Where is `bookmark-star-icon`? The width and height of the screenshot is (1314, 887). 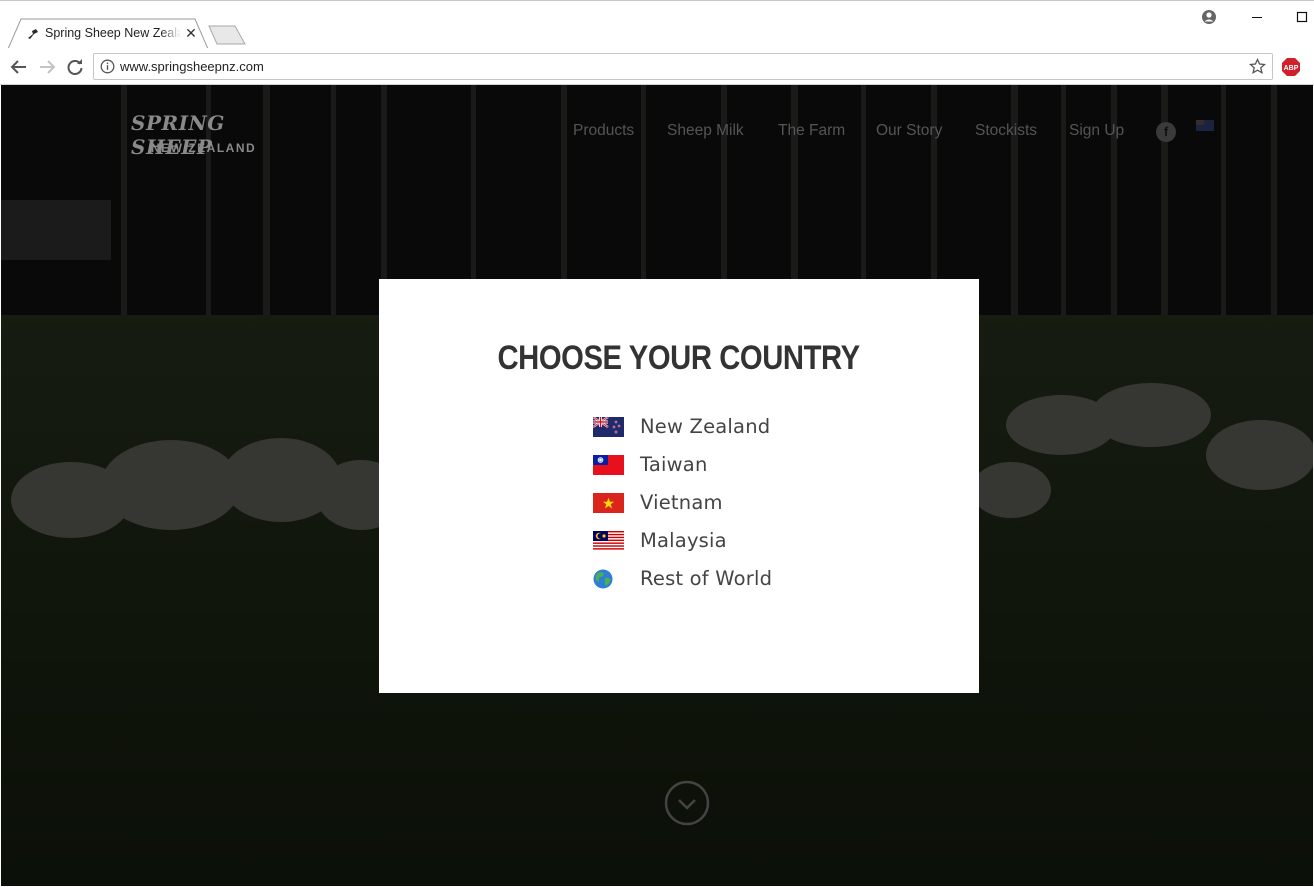
bookmark-star-icon is located at coordinates (1257, 66).